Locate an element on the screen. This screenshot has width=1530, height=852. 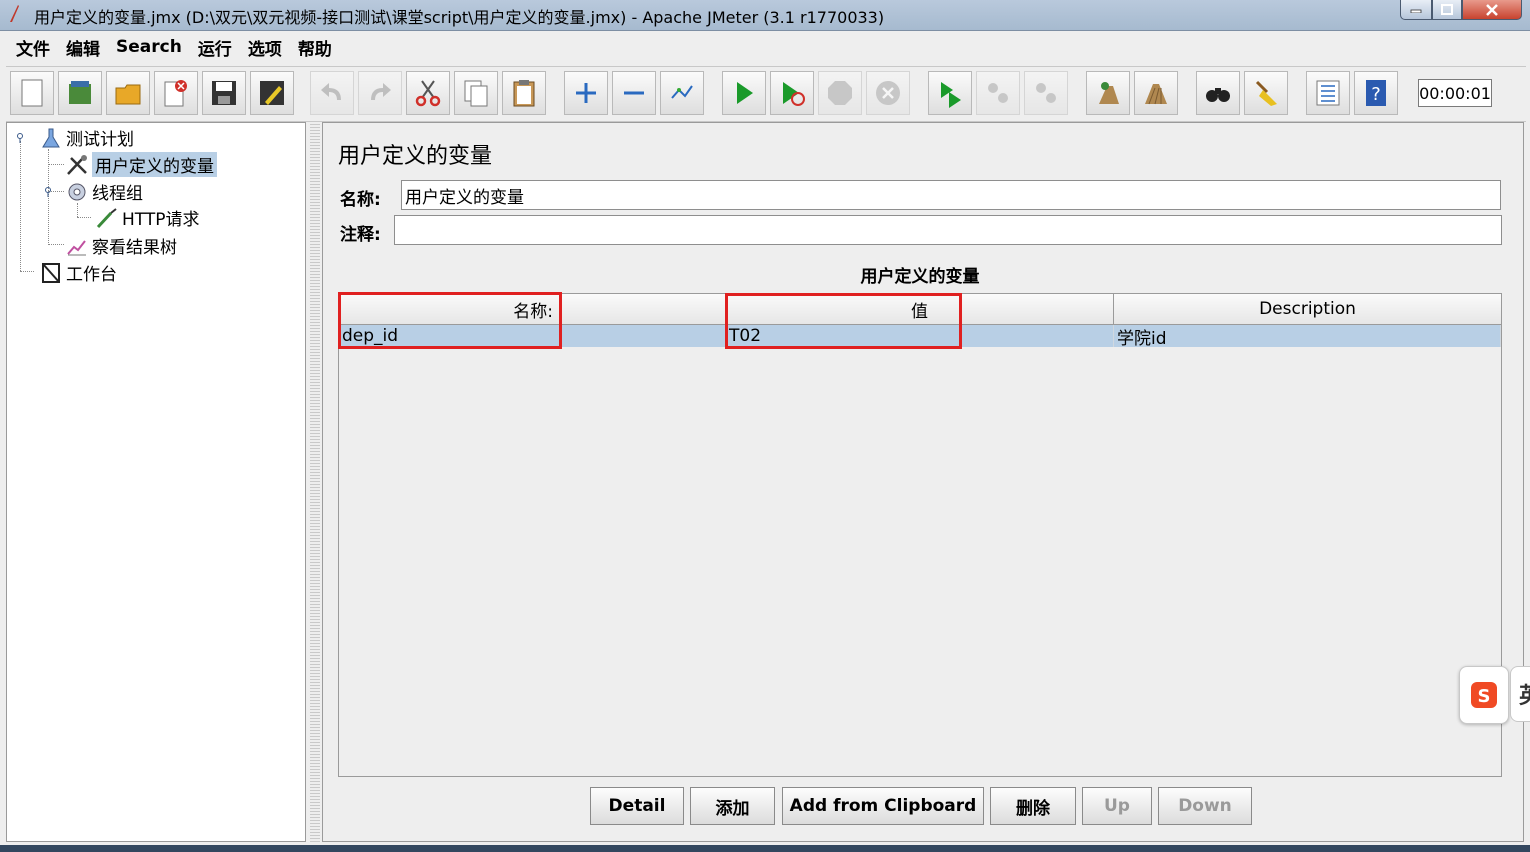
cut-icon is located at coordinates (428, 93).